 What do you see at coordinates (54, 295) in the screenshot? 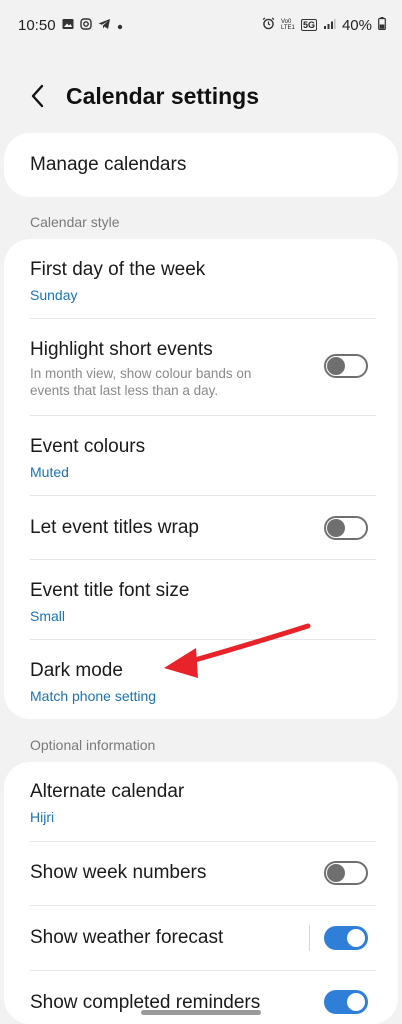
I see `first-day-value: Sunday` at bounding box center [54, 295].